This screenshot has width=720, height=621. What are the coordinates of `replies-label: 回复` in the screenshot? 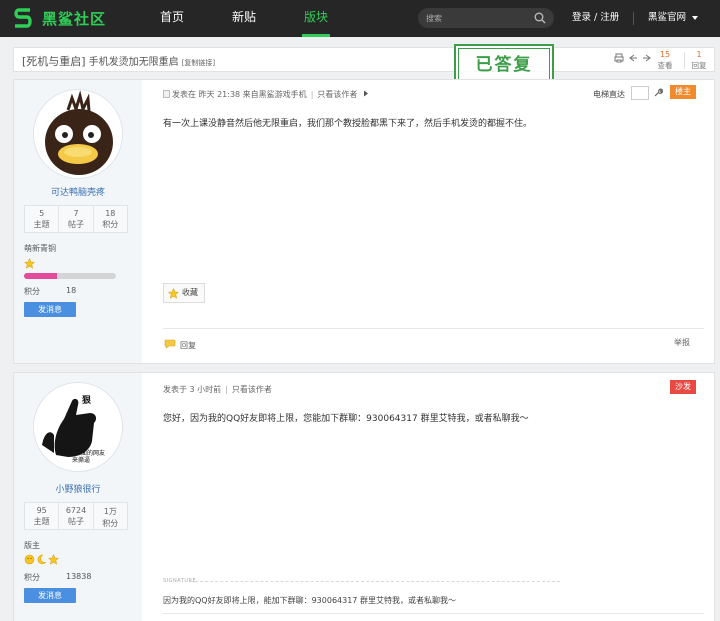 It's located at (699, 65).